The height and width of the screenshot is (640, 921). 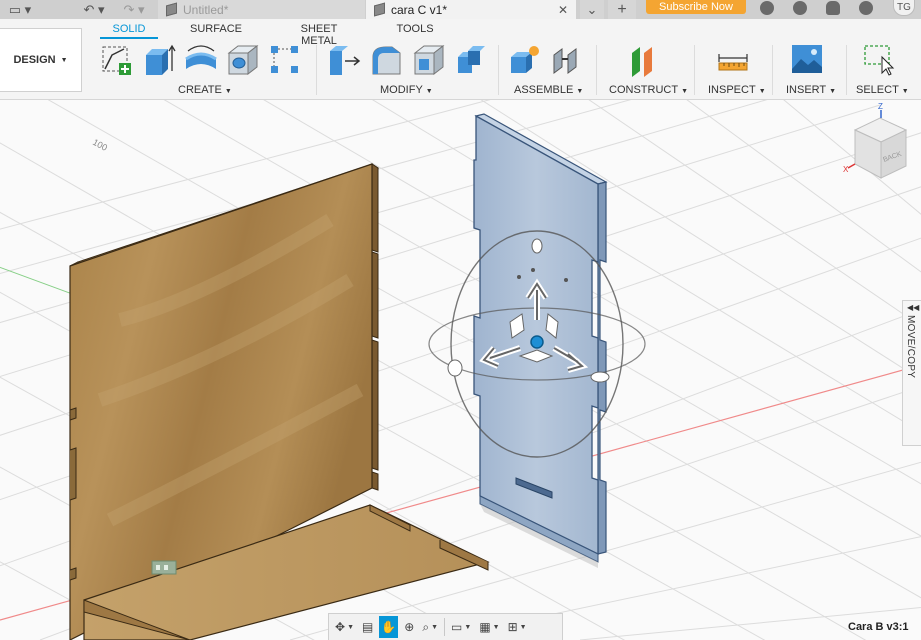 I want to click on rectangular-pattern-icon, so click(x=285, y=60).